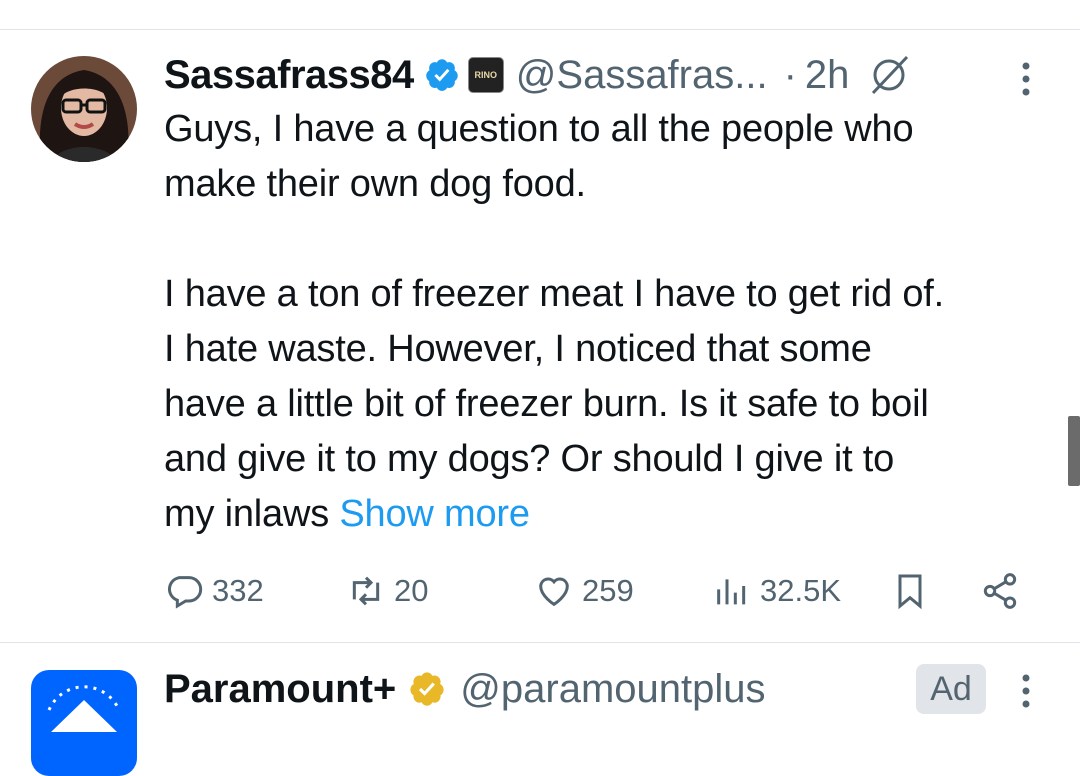  Describe the element at coordinates (238, 590) in the screenshot. I see `reply-count: 332` at that location.